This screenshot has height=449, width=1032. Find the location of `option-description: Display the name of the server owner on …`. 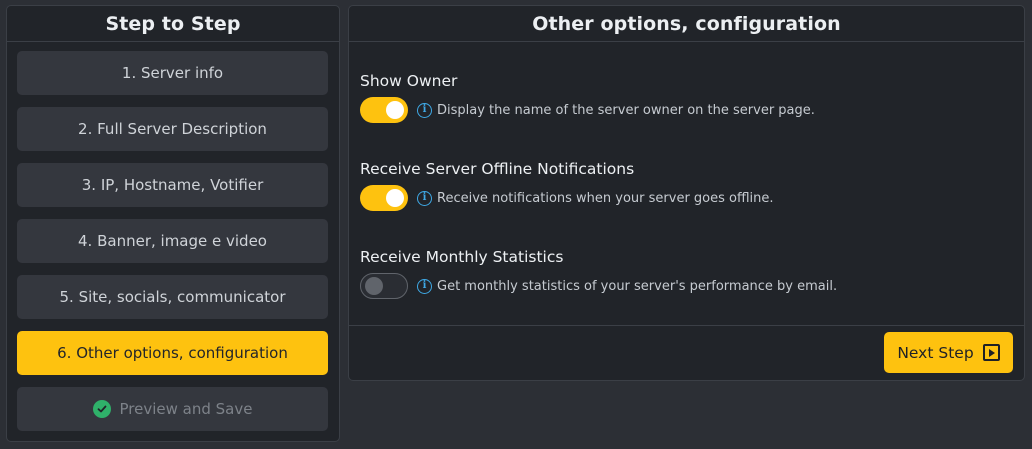

option-description: Display the name of the server owner on … is located at coordinates (626, 110).